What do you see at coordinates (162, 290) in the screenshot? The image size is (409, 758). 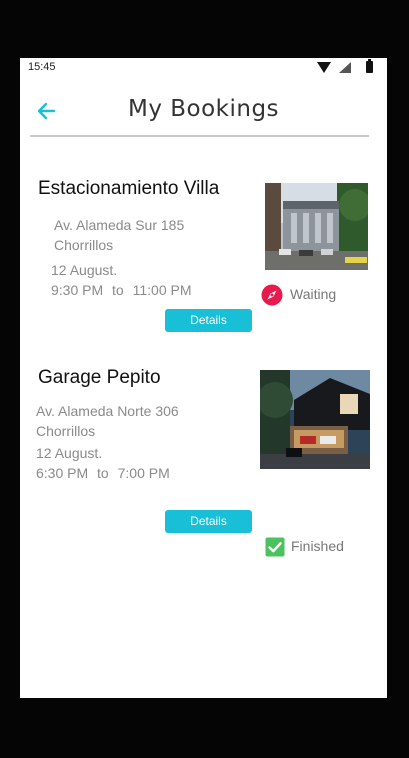 I see `end-time: 11:00 PM` at bounding box center [162, 290].